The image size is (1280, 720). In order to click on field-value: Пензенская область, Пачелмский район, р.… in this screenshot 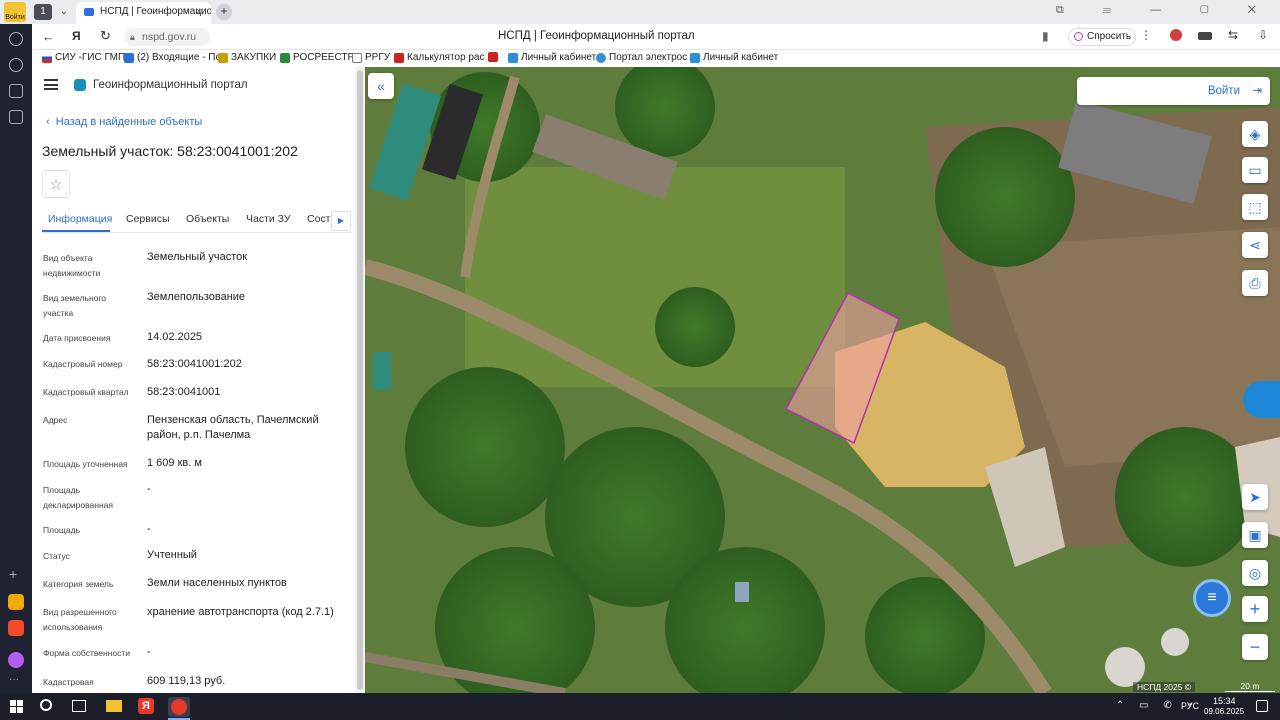, I will do `click(233, 427)`.